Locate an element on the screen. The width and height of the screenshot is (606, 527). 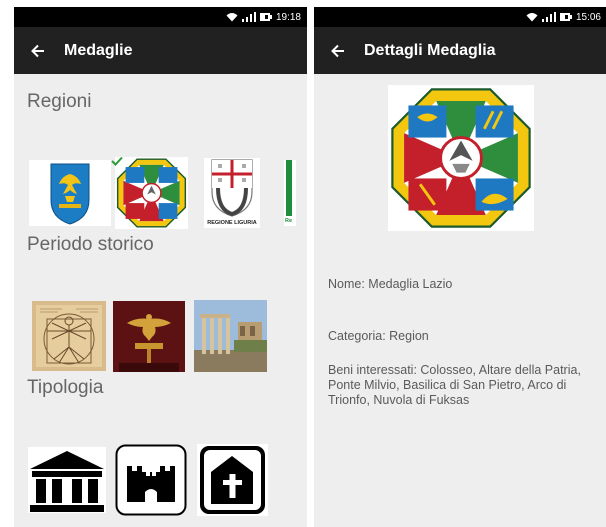
medal-partial: Re is located at coordinates (290, 193).